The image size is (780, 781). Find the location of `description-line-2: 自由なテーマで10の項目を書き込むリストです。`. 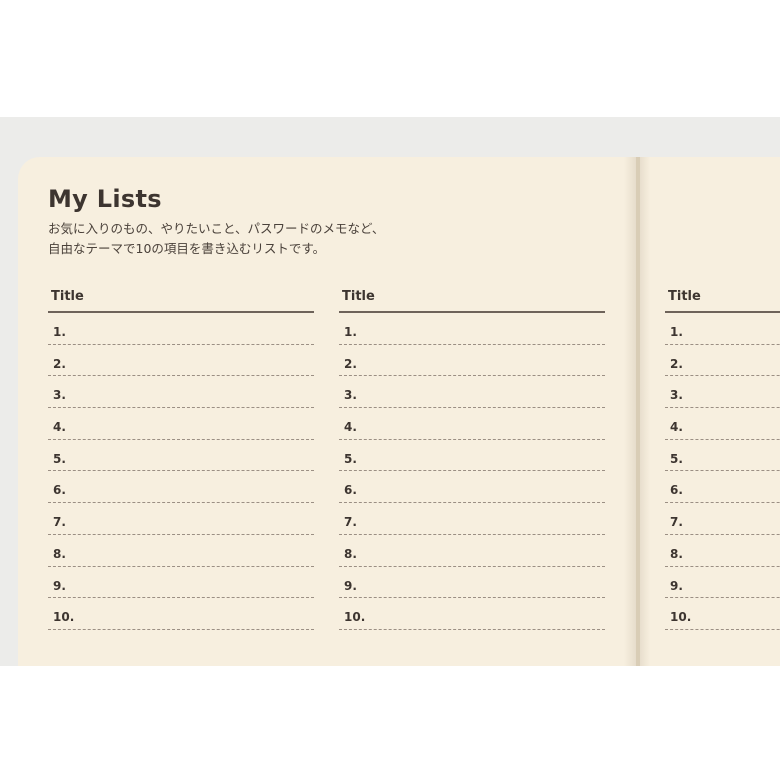

description-line-2: 自由なテーマで10の項目を書き込むリストです。 is located at coordinates (187, 248).